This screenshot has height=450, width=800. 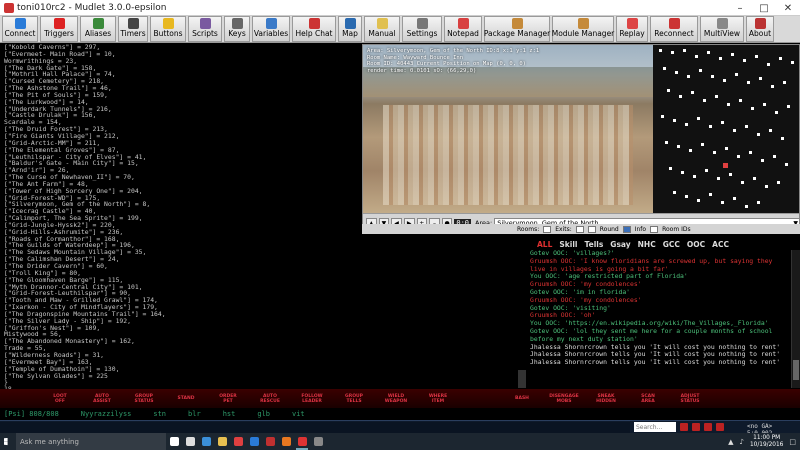 I want to click on action-button-13: Sneak Hidden, so click(x=606, y=398).